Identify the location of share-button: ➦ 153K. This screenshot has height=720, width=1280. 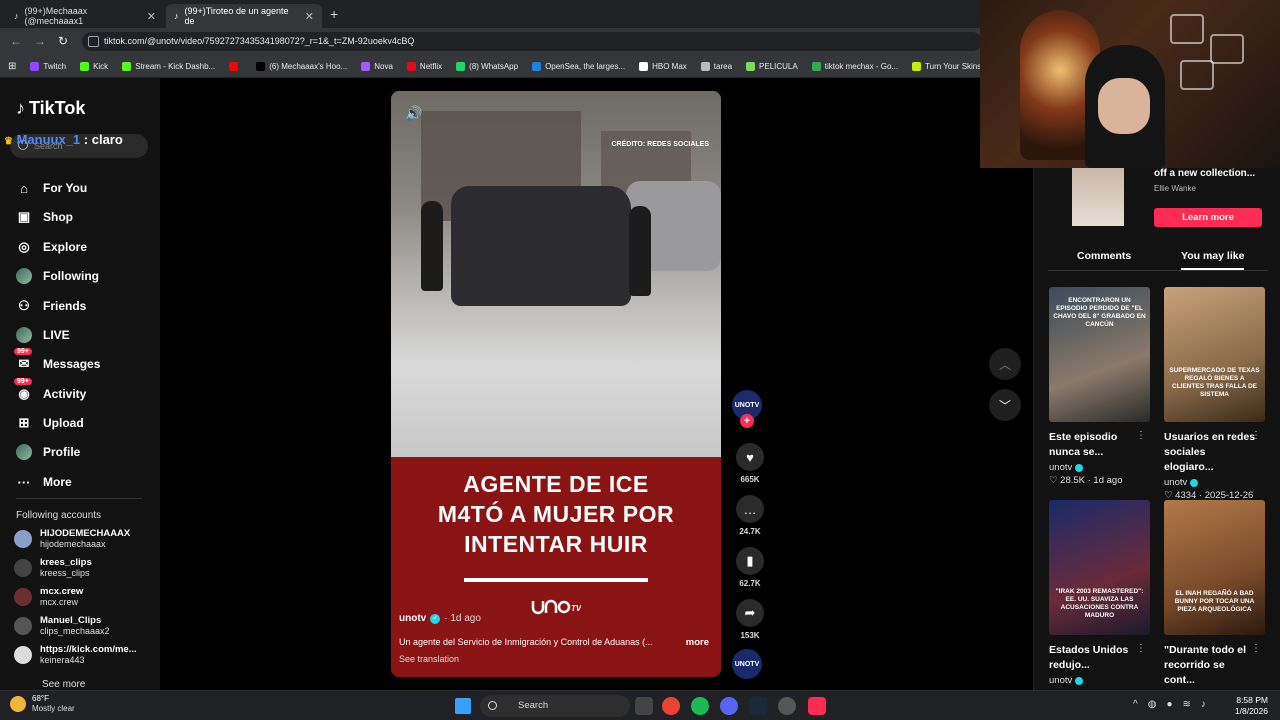
(750, 619).